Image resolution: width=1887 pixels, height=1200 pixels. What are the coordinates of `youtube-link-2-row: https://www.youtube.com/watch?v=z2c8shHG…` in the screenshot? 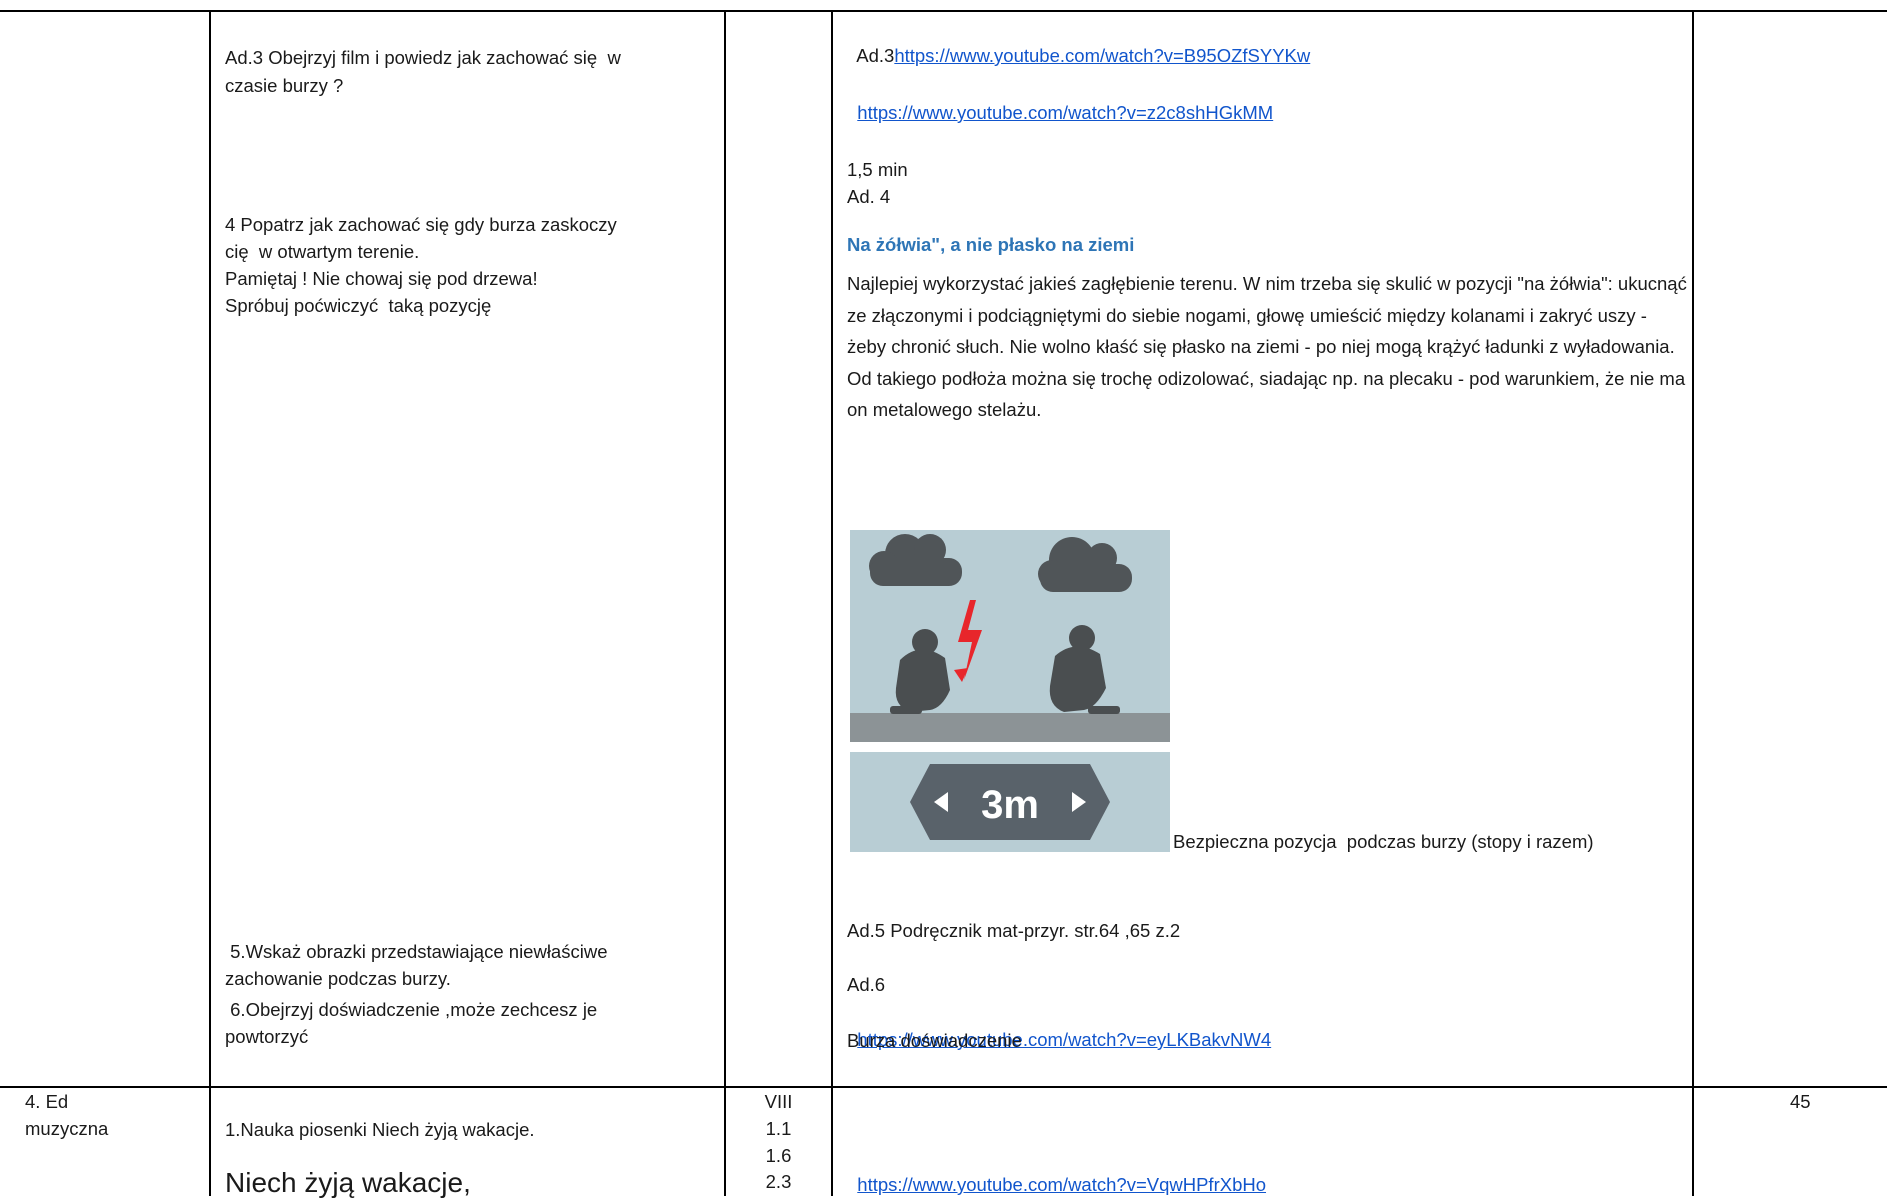 It's located at (1060, 99).